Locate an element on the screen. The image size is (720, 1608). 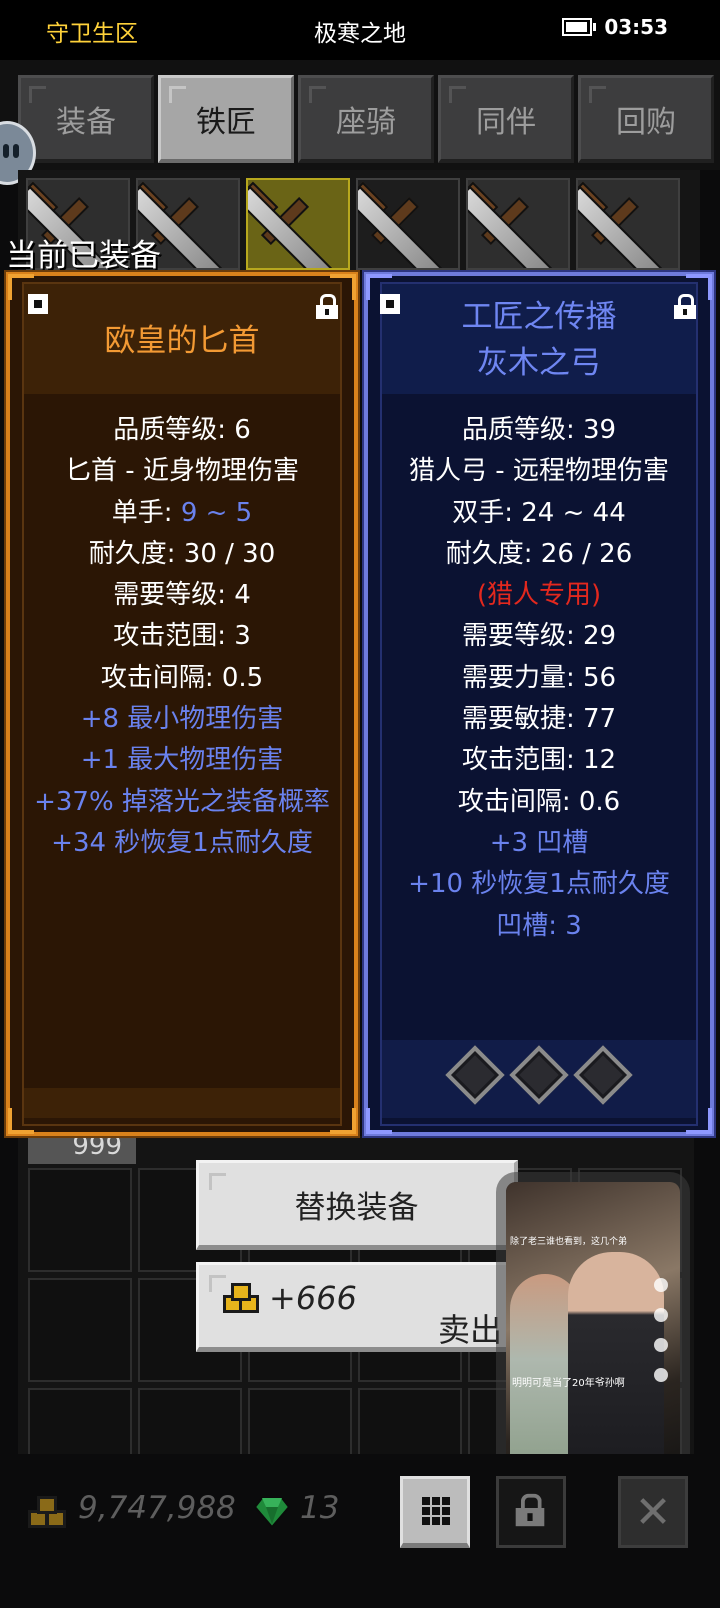
stat-line: 攻击范围: 12 is located at coordinates (539, 760).